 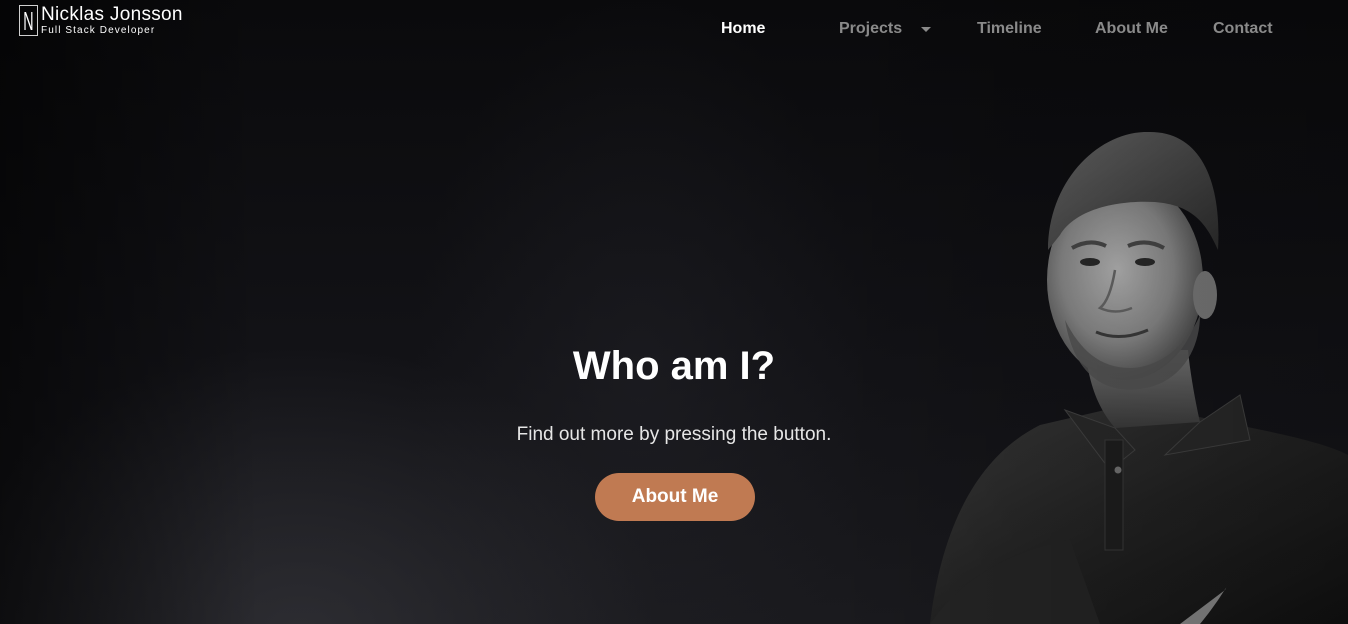 What do you see at coordinates (675, 497) in the screenshot?
I see `about-me-button: About Me` at bounding box center [675, 497].